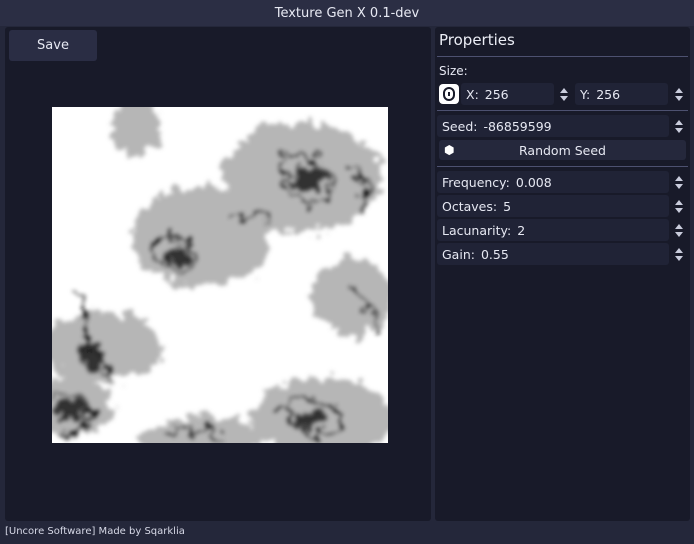 This screenshot has width=694, height=544. What do you see at coordinates (679, 182) in the screenshot?
I see `frequency-spinner` at bounding box center [679, 182].